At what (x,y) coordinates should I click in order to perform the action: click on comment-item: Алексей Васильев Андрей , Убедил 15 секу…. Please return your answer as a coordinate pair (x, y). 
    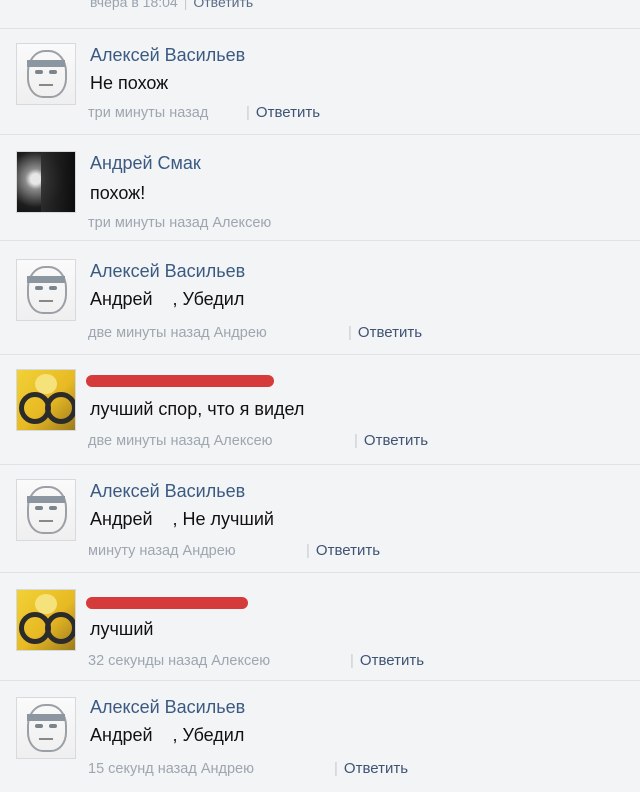
    Looking at the image, I should click on (320, 736).